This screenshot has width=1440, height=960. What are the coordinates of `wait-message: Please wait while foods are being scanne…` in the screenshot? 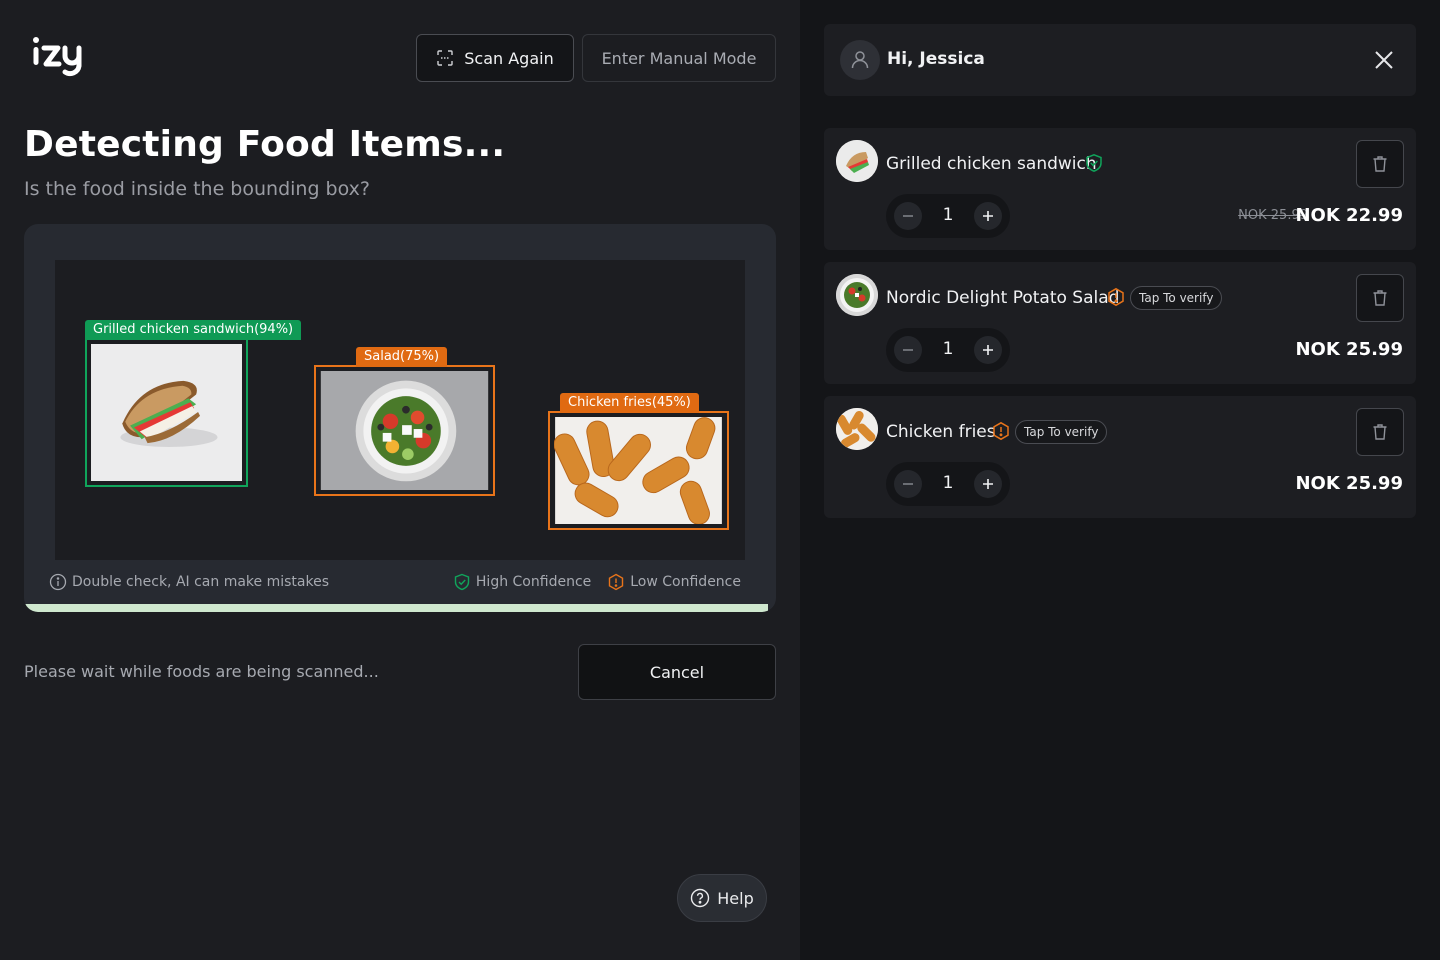 It's located at (201, 671).